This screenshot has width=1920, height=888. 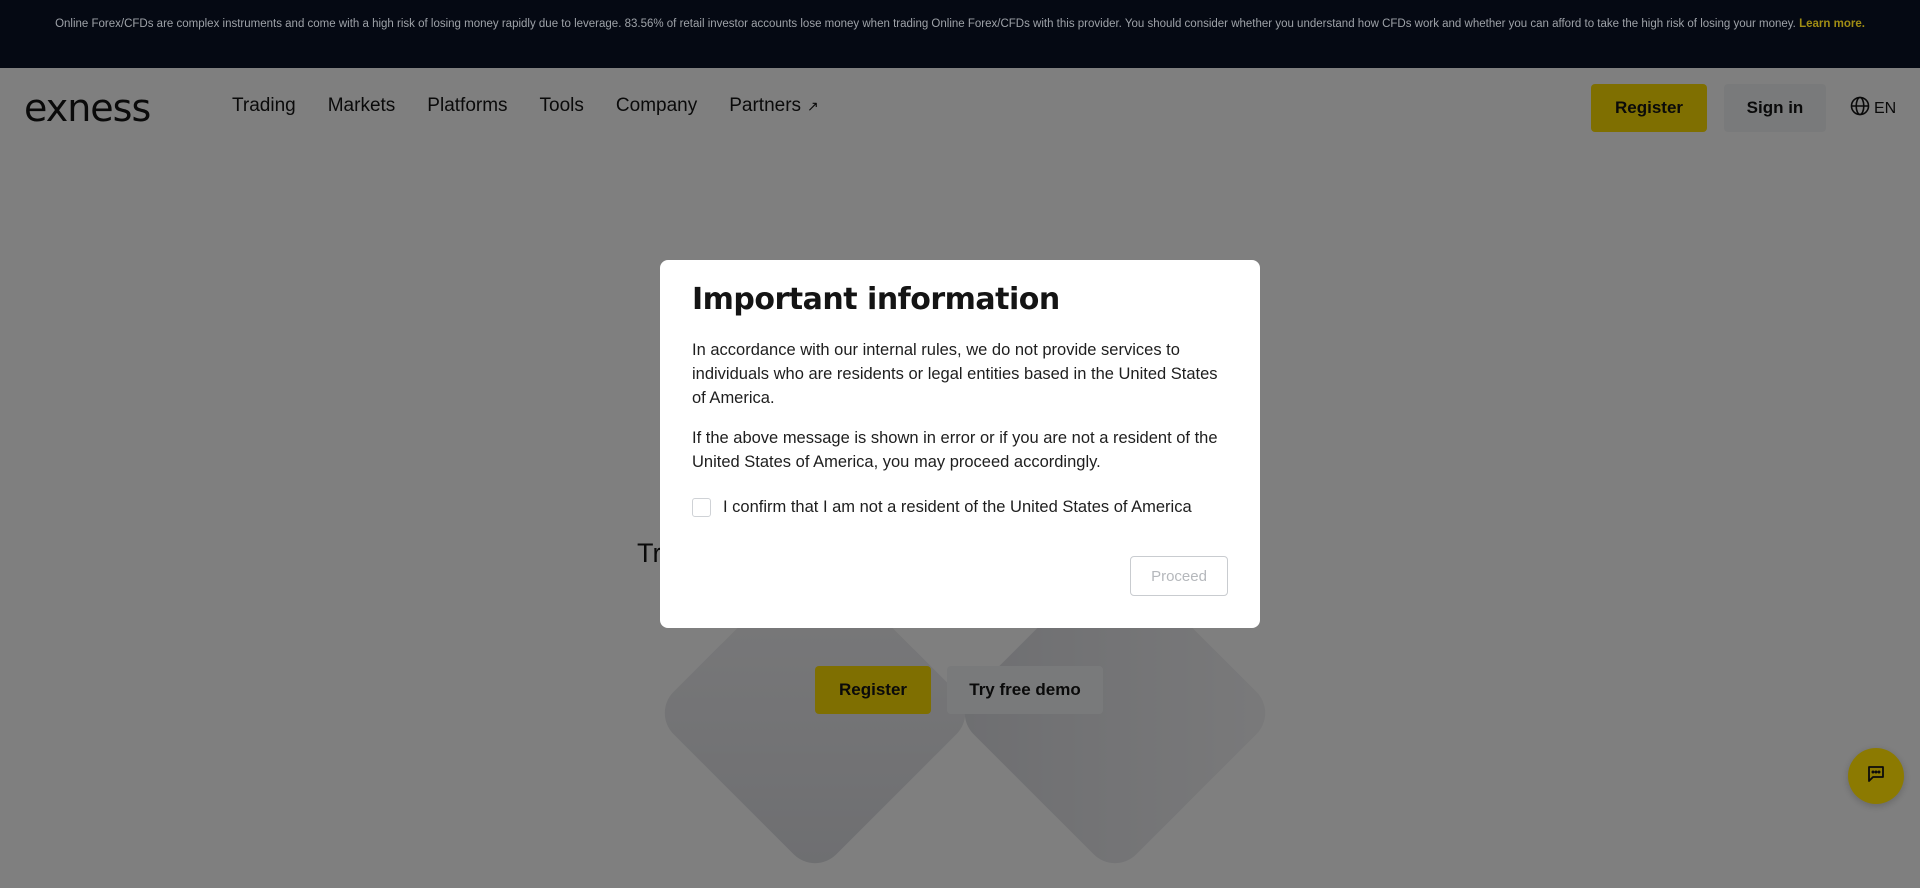 I want to click on confirm-residency-checkbox, so click(x=701, y=507).